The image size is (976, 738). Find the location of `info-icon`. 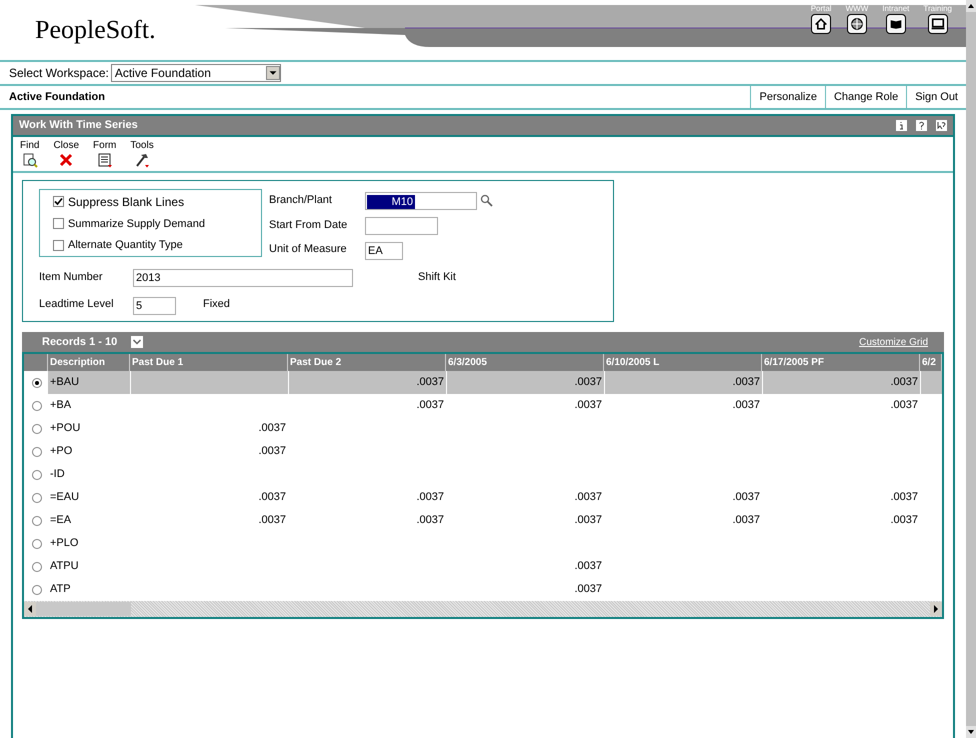

info-icon is located at coordinates (901, 125).